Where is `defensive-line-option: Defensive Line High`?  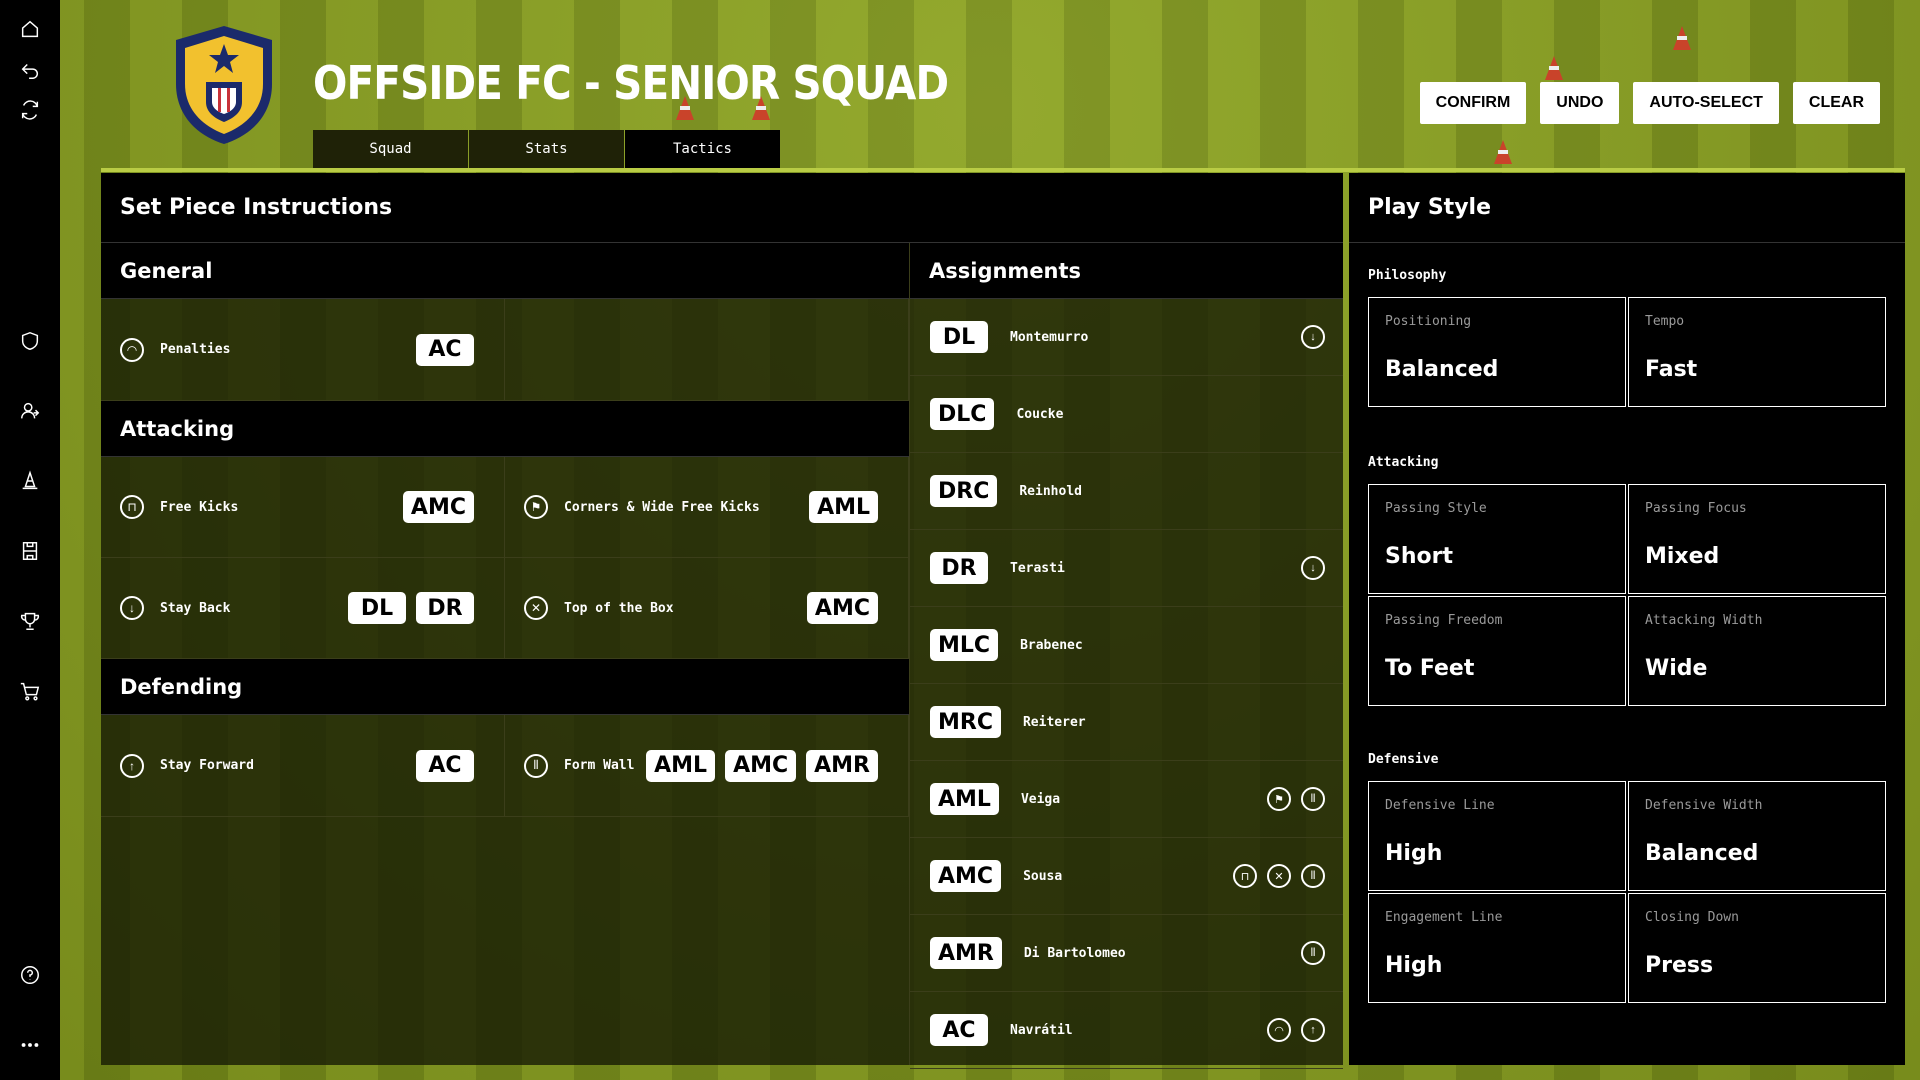 defensive-line-option: Defensive Line High is located at coordinates (1497, 836).